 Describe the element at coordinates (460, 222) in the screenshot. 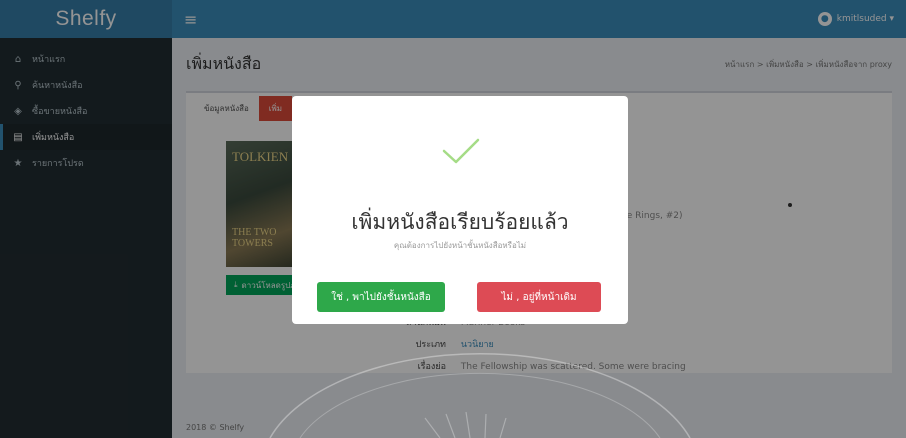

I see `dialog-title: เพิ่มหนังสือเรียบร้อยแล้ว` at that location.